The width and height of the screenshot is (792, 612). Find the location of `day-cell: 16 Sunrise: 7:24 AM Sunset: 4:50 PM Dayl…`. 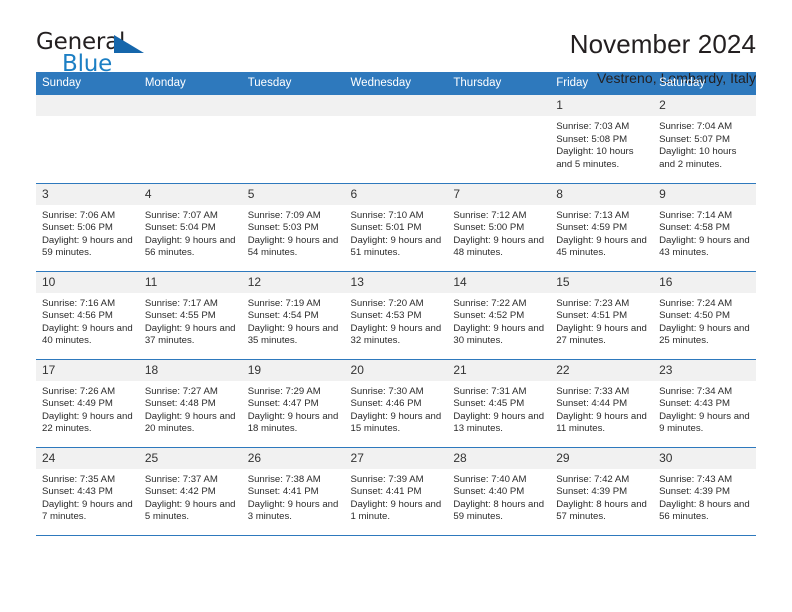

day-cell: 16 Sunrise: 7:24 AM Sunset: 4:50 PM Dayl… is located at coordinates (704, 315).